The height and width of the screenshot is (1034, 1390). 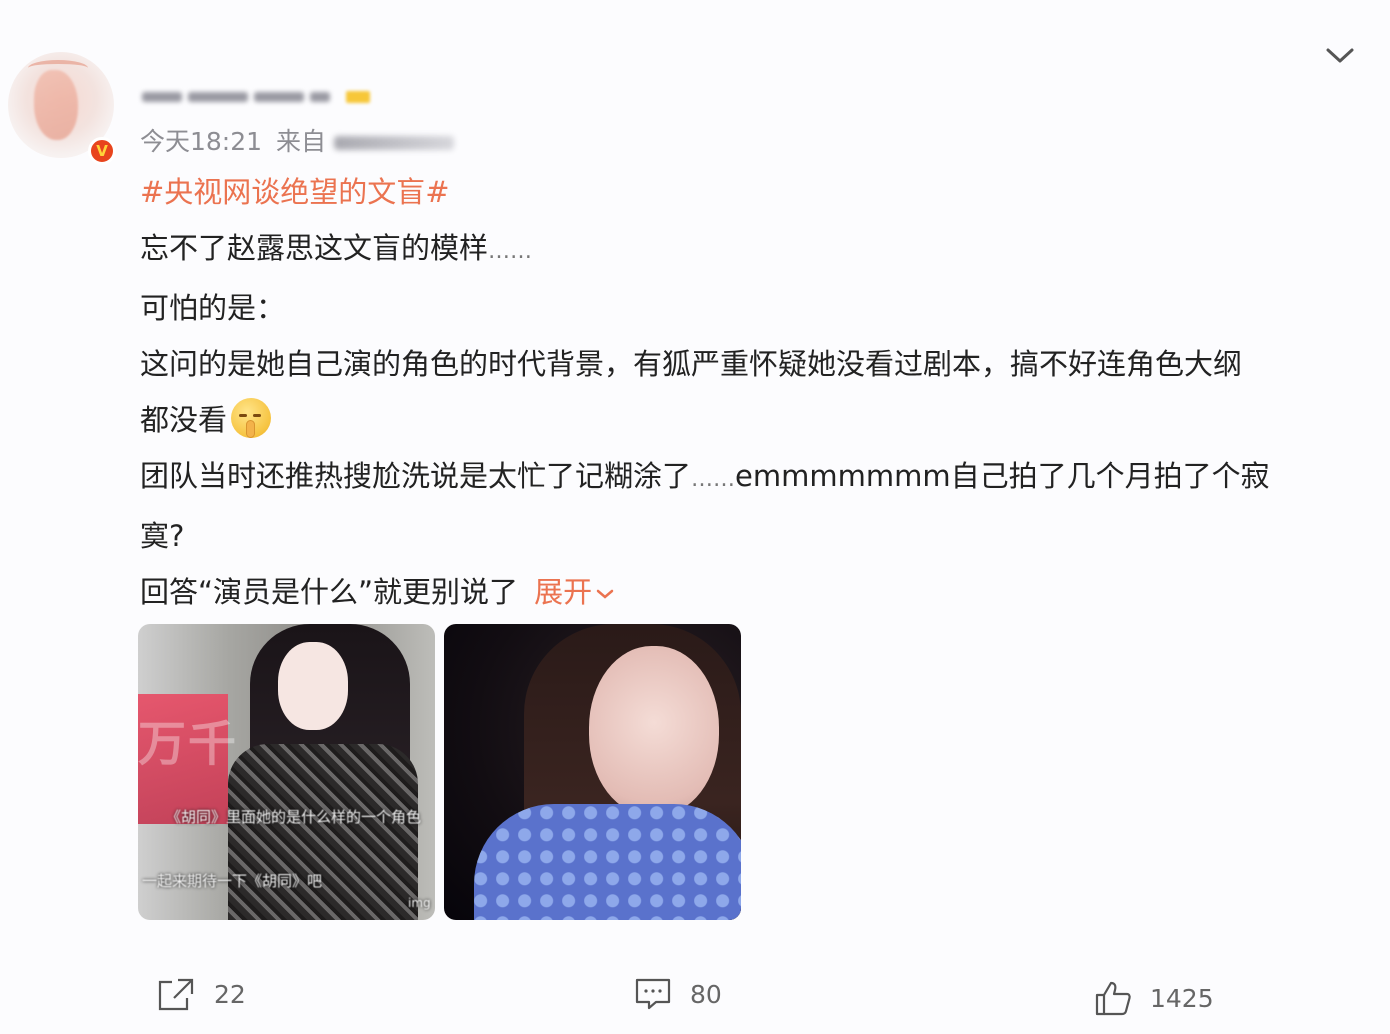 I want to click on share-count: 22, so click(x=230, y=994).